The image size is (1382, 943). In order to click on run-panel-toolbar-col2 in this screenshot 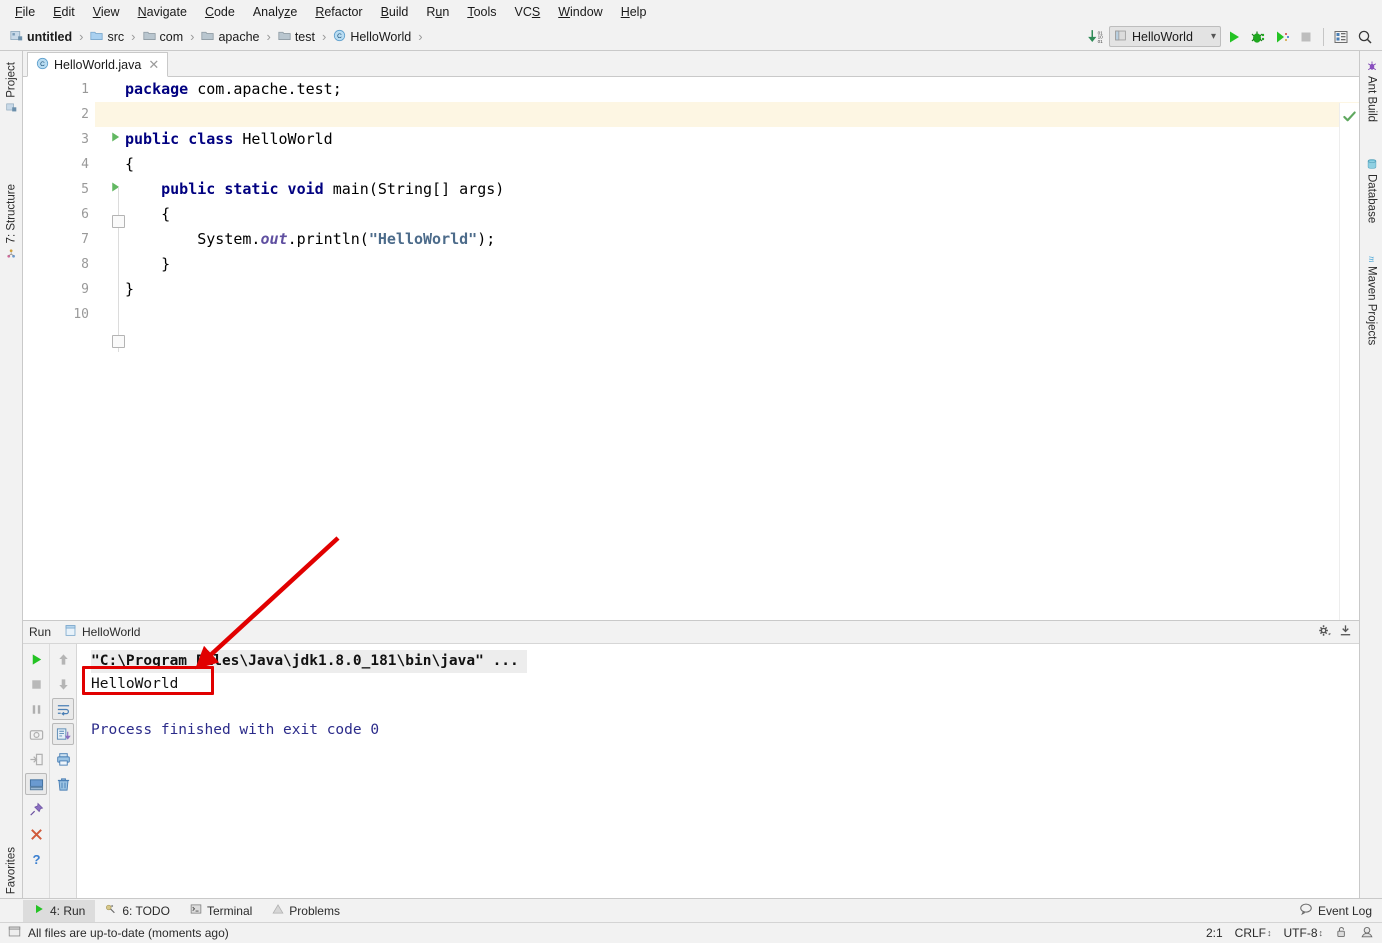, I will do `click(62, 771)`.